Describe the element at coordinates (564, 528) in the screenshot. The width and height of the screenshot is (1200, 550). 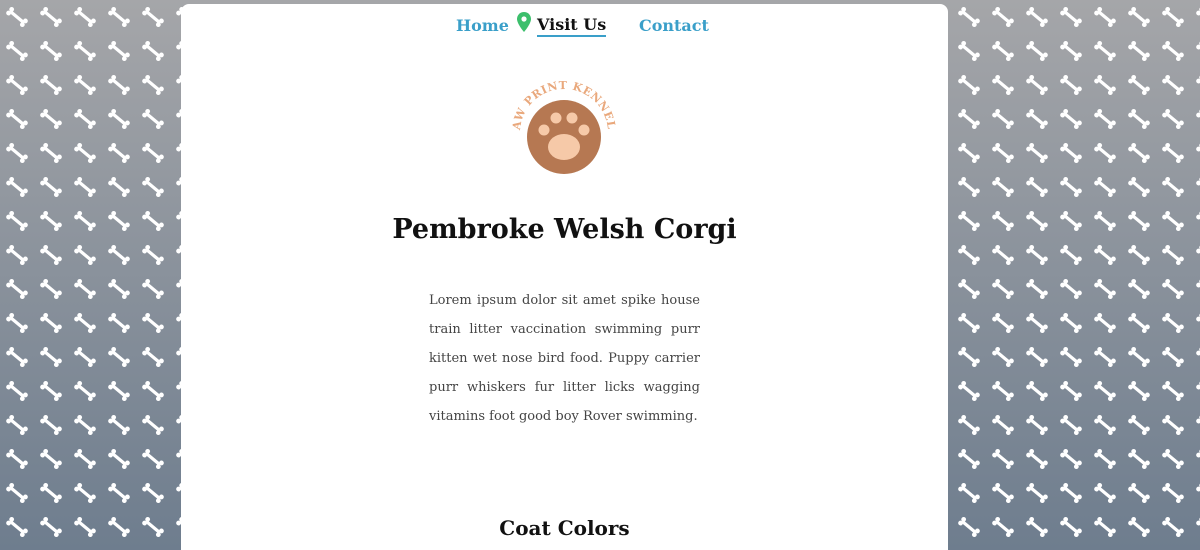
I see `section-heading-coat-colors: Coat Colors` at that location.